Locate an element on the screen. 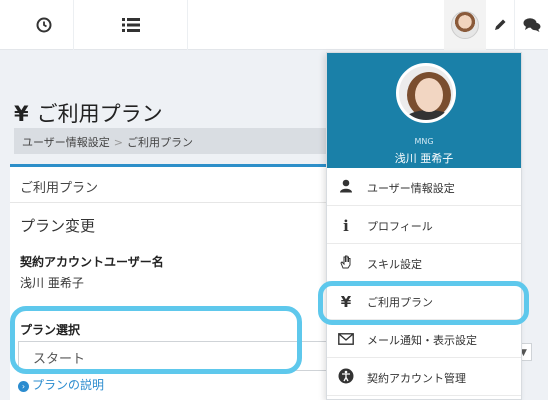 Image resolution: width=548 pixels, height=400 pixels. plan-description-link: › プランの説明 is located at coordinates (61, 384).